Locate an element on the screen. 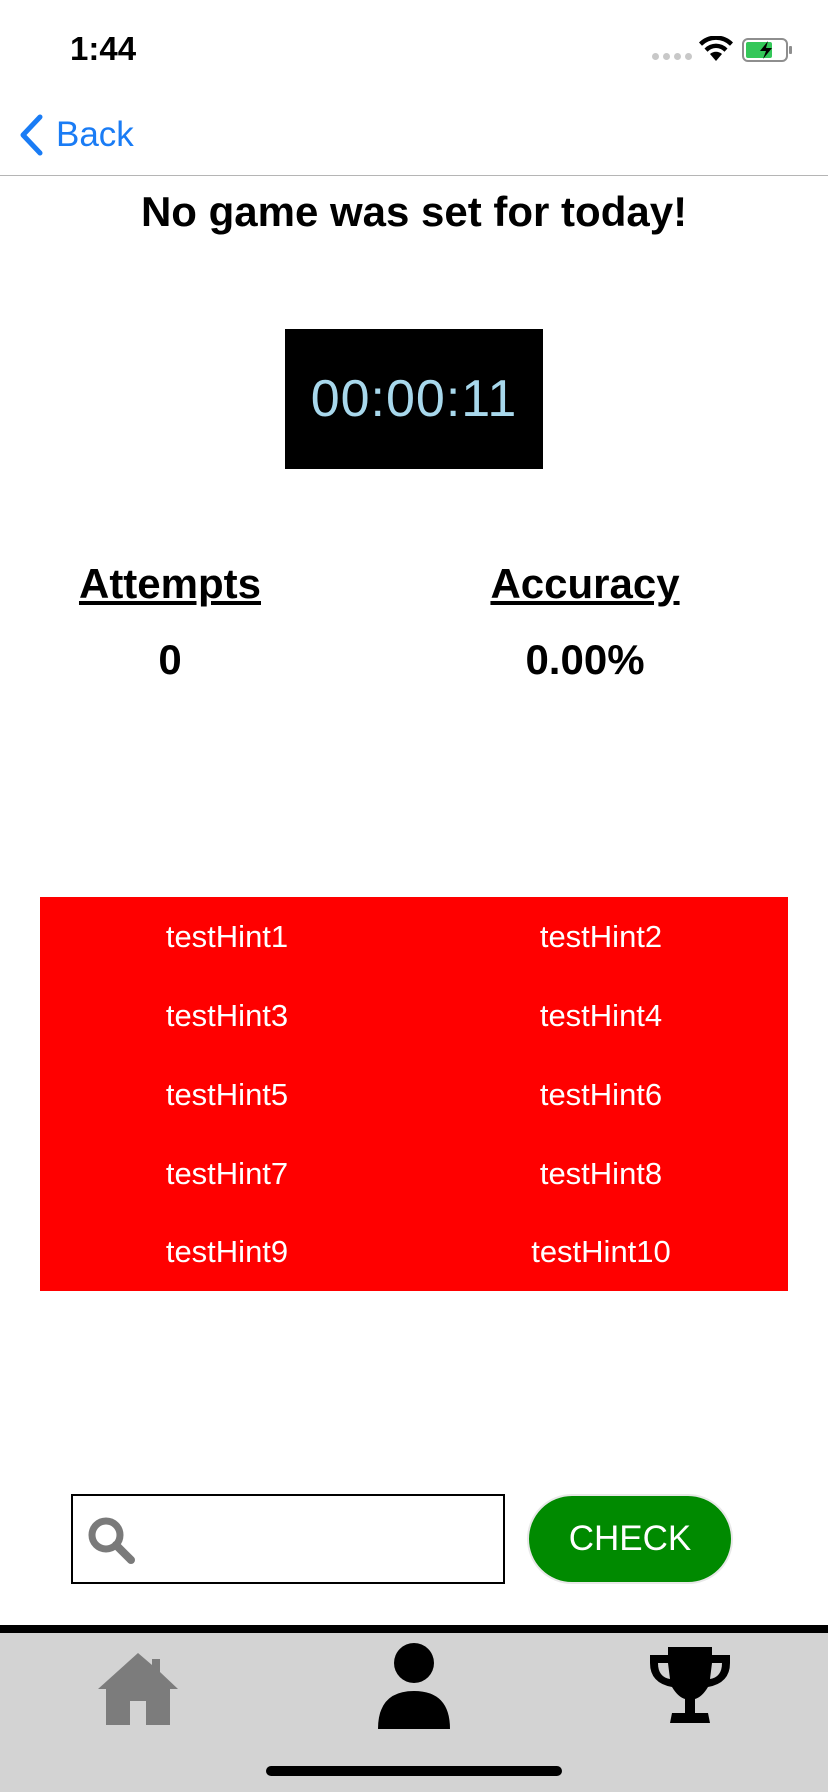  status-time: 1:44 is located at coordinates (103, 48).